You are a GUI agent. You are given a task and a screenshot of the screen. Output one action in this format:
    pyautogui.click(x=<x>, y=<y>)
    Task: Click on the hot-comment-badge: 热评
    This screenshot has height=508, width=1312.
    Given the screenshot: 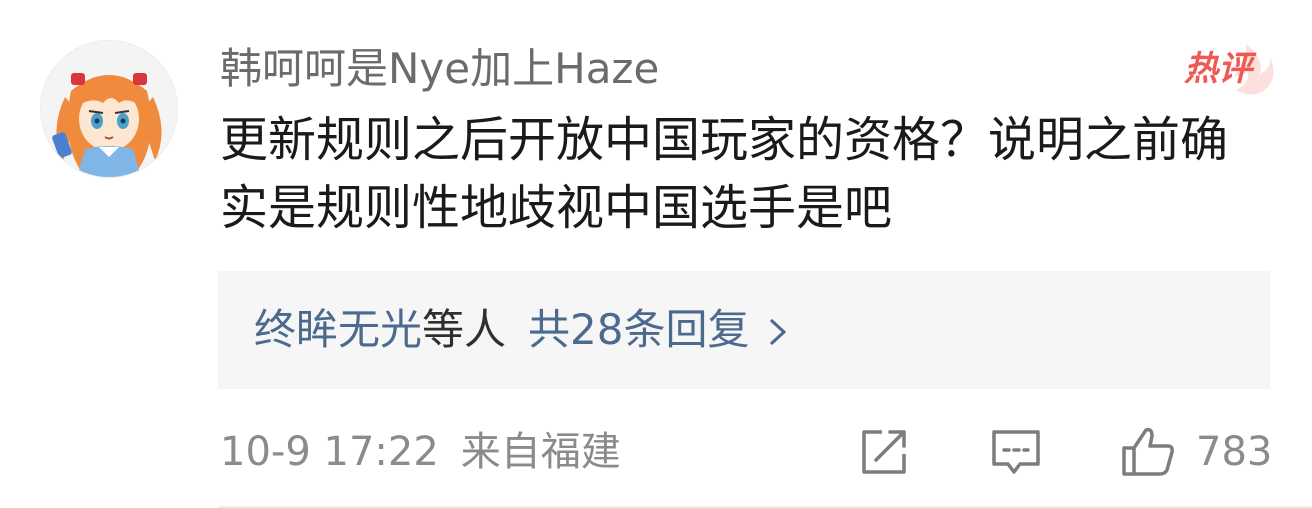 What is the action you would take?
    pyautogui.click(x=1221, y=68)
    